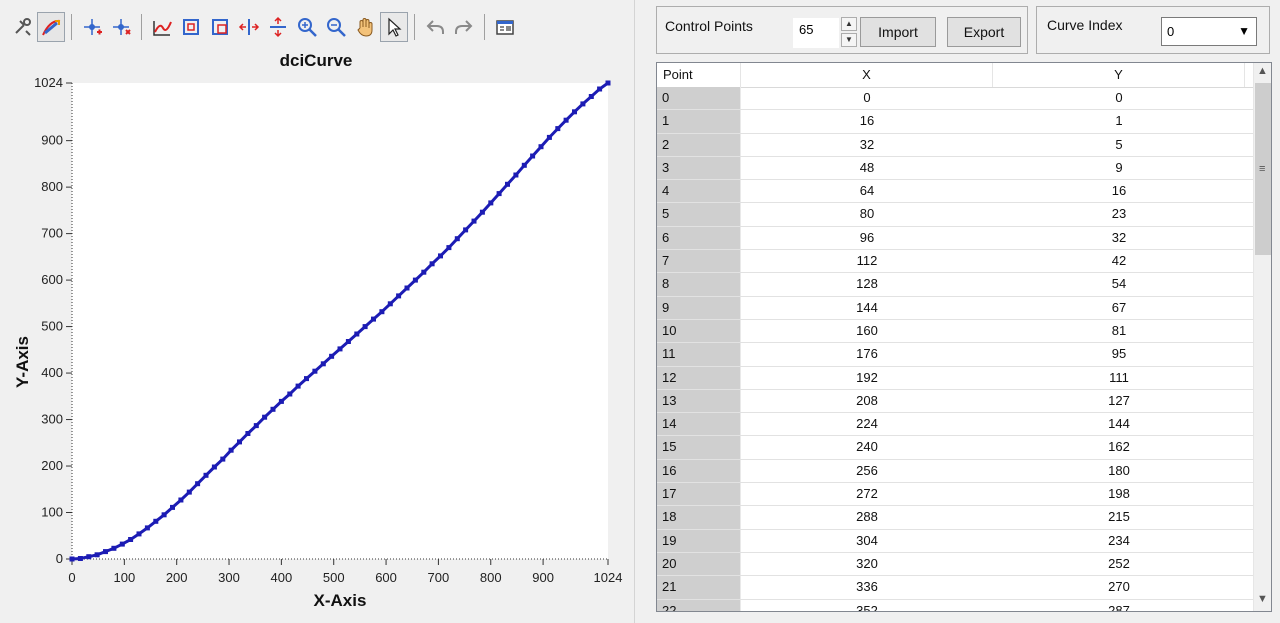 The width and height of the screenshot is (1280, 623). What do you see at coordinates (249, 27) in the screenshot?
I see `zoom-horizontal-icon` at bounding box center [249, 27].